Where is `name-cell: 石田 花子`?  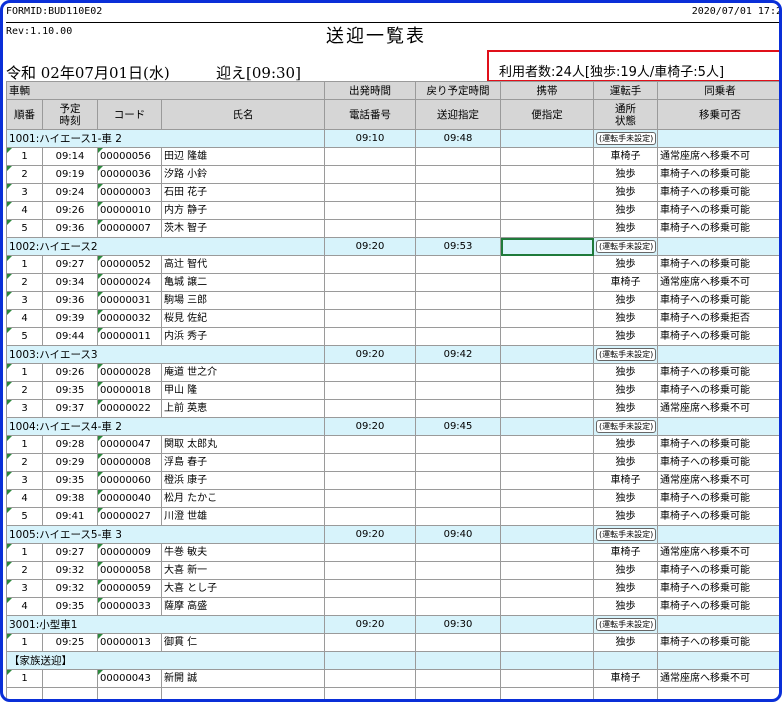 name-cell: 石田 花子 is located at coordinates (243, 192).